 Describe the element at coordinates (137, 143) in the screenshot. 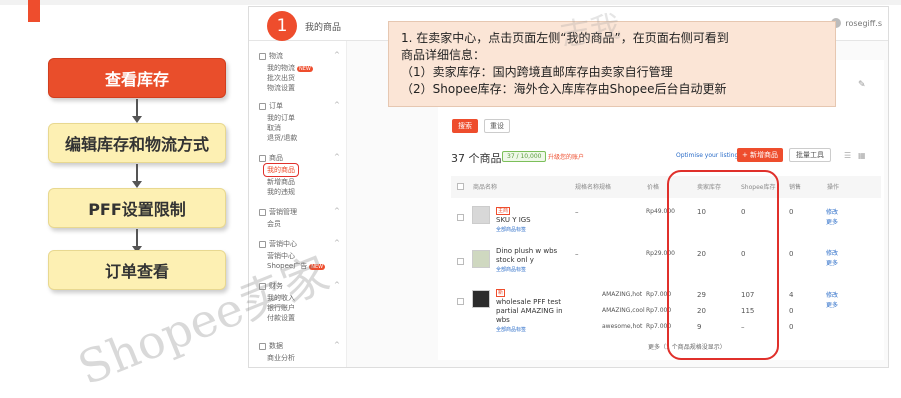

I see `step-edit-stock-logistics: 编辑库存和物流方式` at that location.